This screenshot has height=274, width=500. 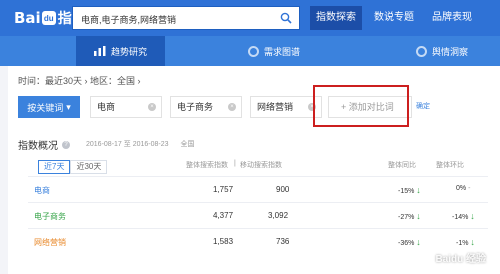 What do you see at coordinates (394, 18) in the screenshot?
I see `nav-tab-topics: 数说专题` at bounding box center [394, 18].